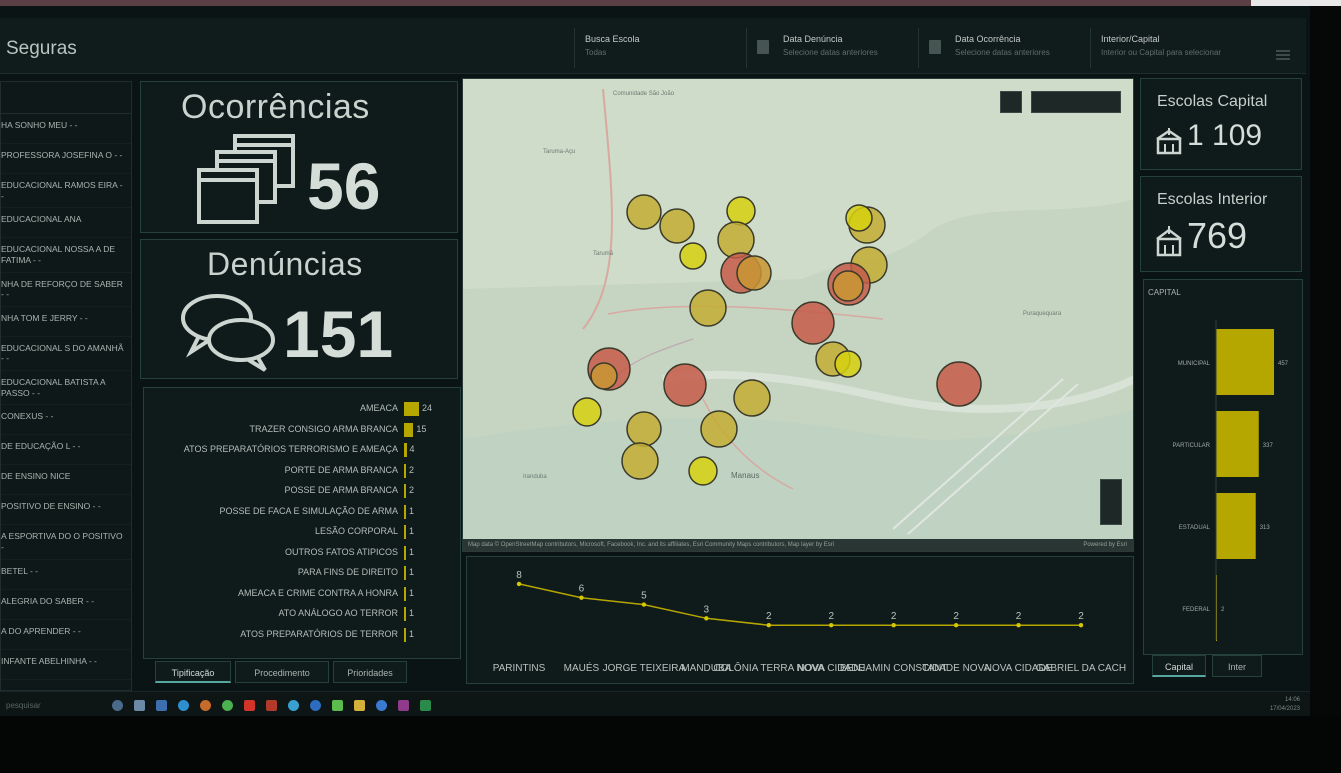  I want to click on chrome-icon, so click(227, 705).